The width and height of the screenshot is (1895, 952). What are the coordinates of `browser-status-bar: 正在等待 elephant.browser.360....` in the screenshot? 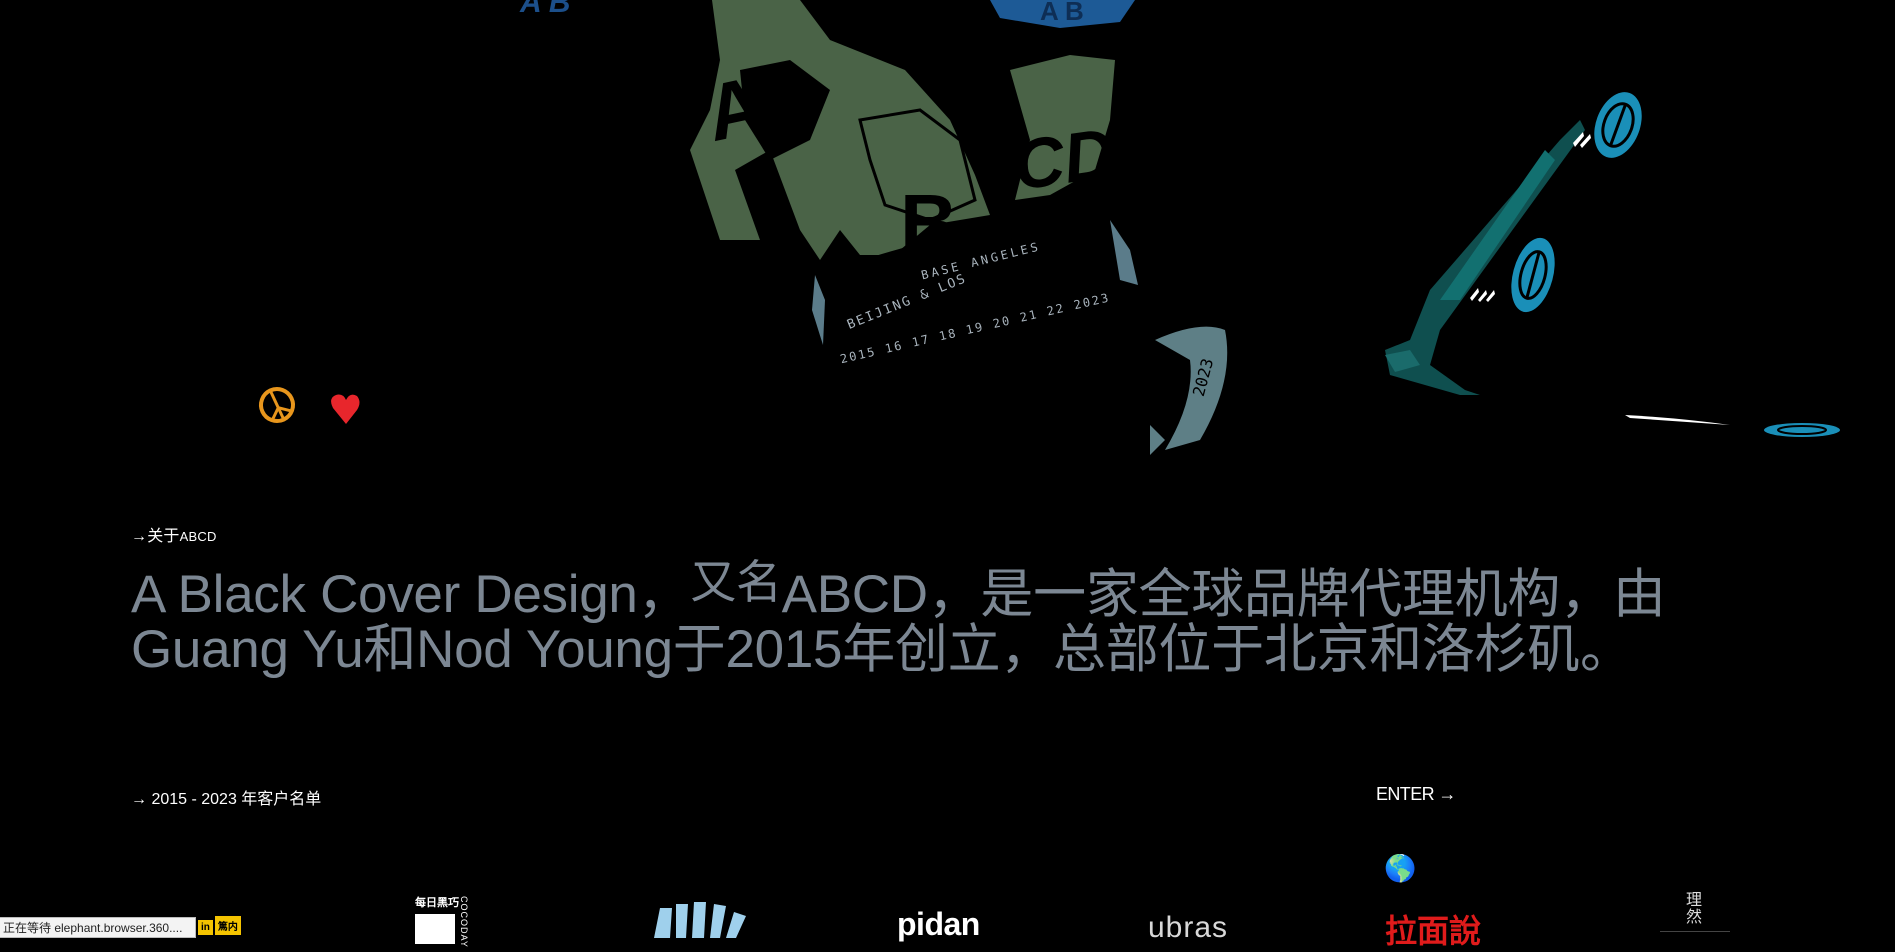 It's located at (98, 927).